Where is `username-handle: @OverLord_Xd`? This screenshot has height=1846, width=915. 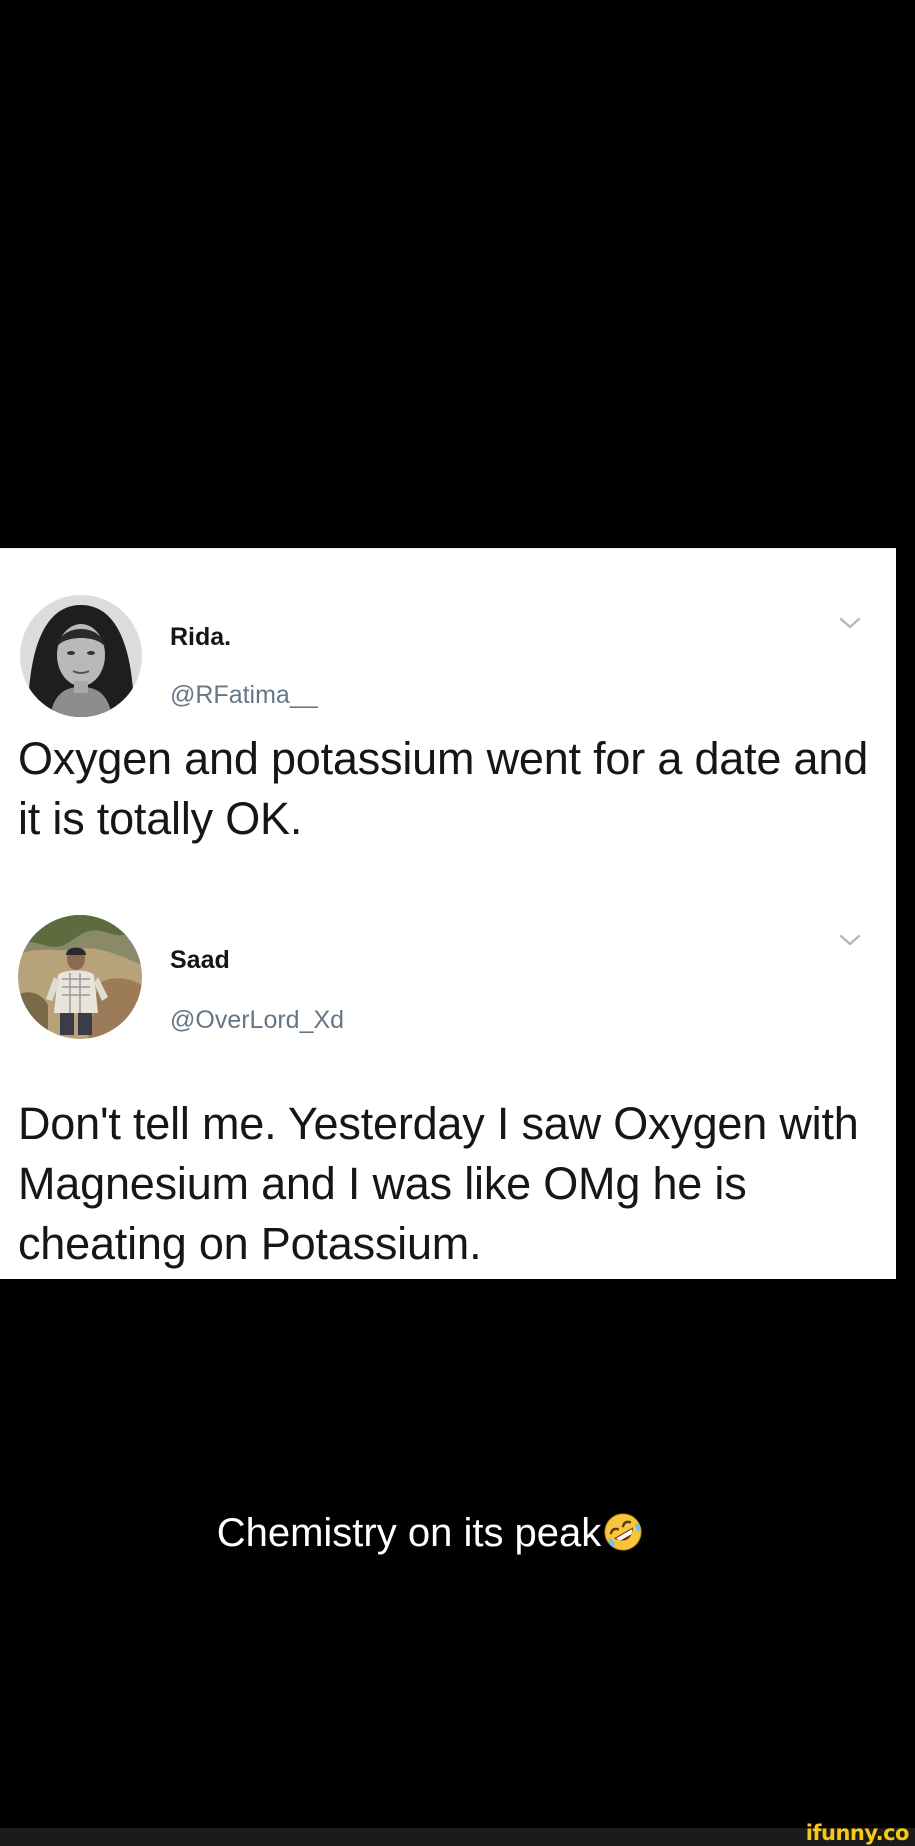
username-handle: @OverLord_Xd is located at coordinates (257, 1020).